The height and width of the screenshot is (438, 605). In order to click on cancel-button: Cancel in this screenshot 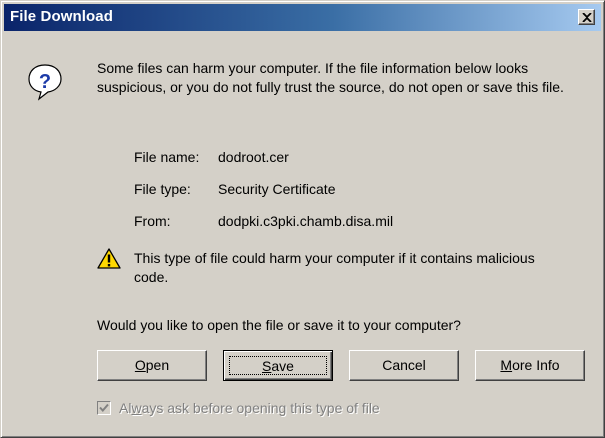, I will do `click(404, 365)`.